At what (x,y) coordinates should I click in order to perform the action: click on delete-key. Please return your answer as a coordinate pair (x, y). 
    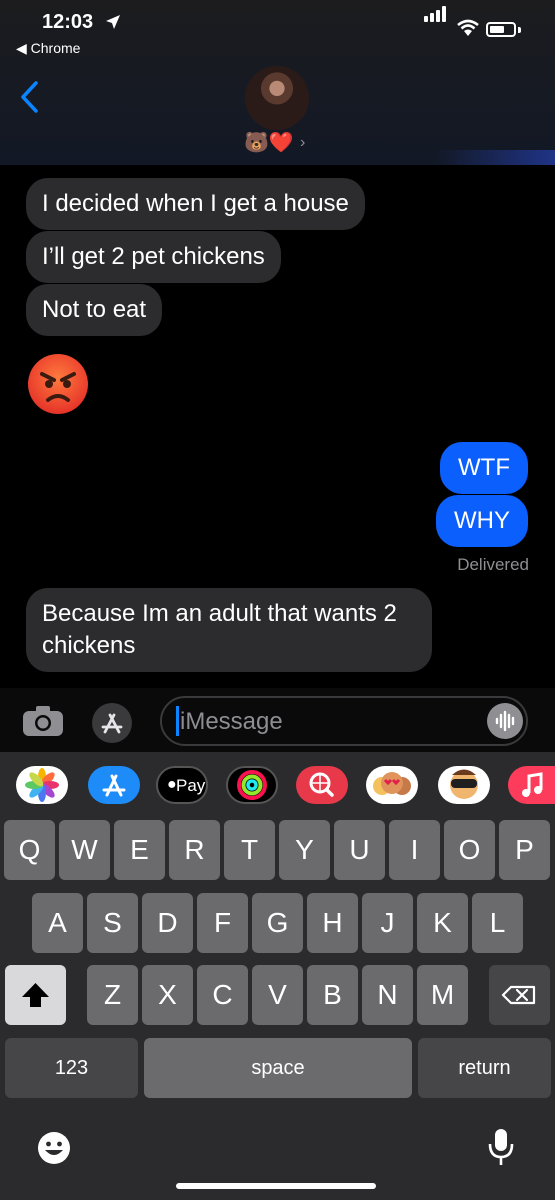
    Looking at the image, I should click on (519, 995).